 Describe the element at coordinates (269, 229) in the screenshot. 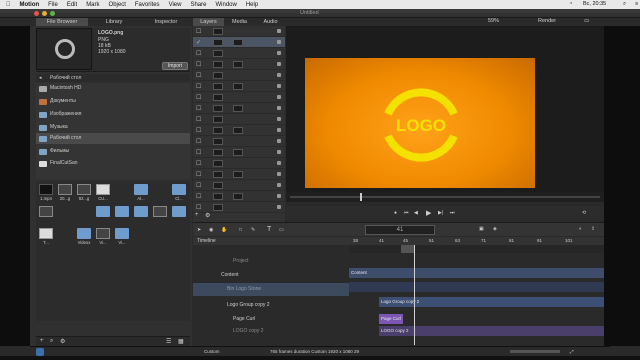

I see `text-tool-icon: T` at that location.